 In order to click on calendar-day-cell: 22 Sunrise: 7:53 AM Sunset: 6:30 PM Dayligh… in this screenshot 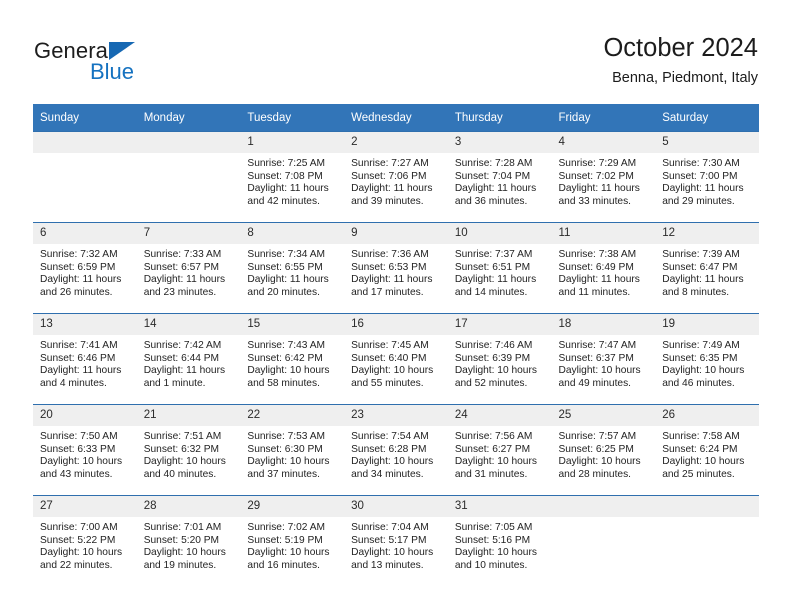, I will do `click(292, 450)`.